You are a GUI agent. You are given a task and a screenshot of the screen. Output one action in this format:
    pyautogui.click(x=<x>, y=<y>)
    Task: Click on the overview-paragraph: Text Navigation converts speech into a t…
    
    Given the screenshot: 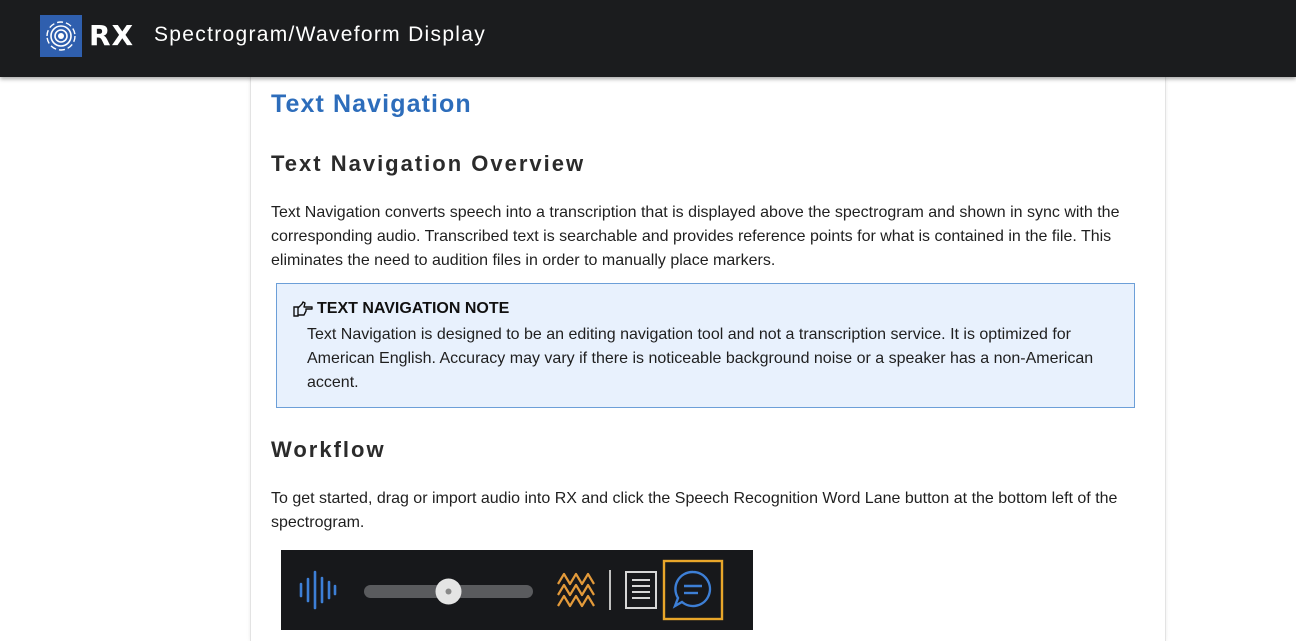 What is the action you would take?
    pyautogui.click(x=695, y=236)
    